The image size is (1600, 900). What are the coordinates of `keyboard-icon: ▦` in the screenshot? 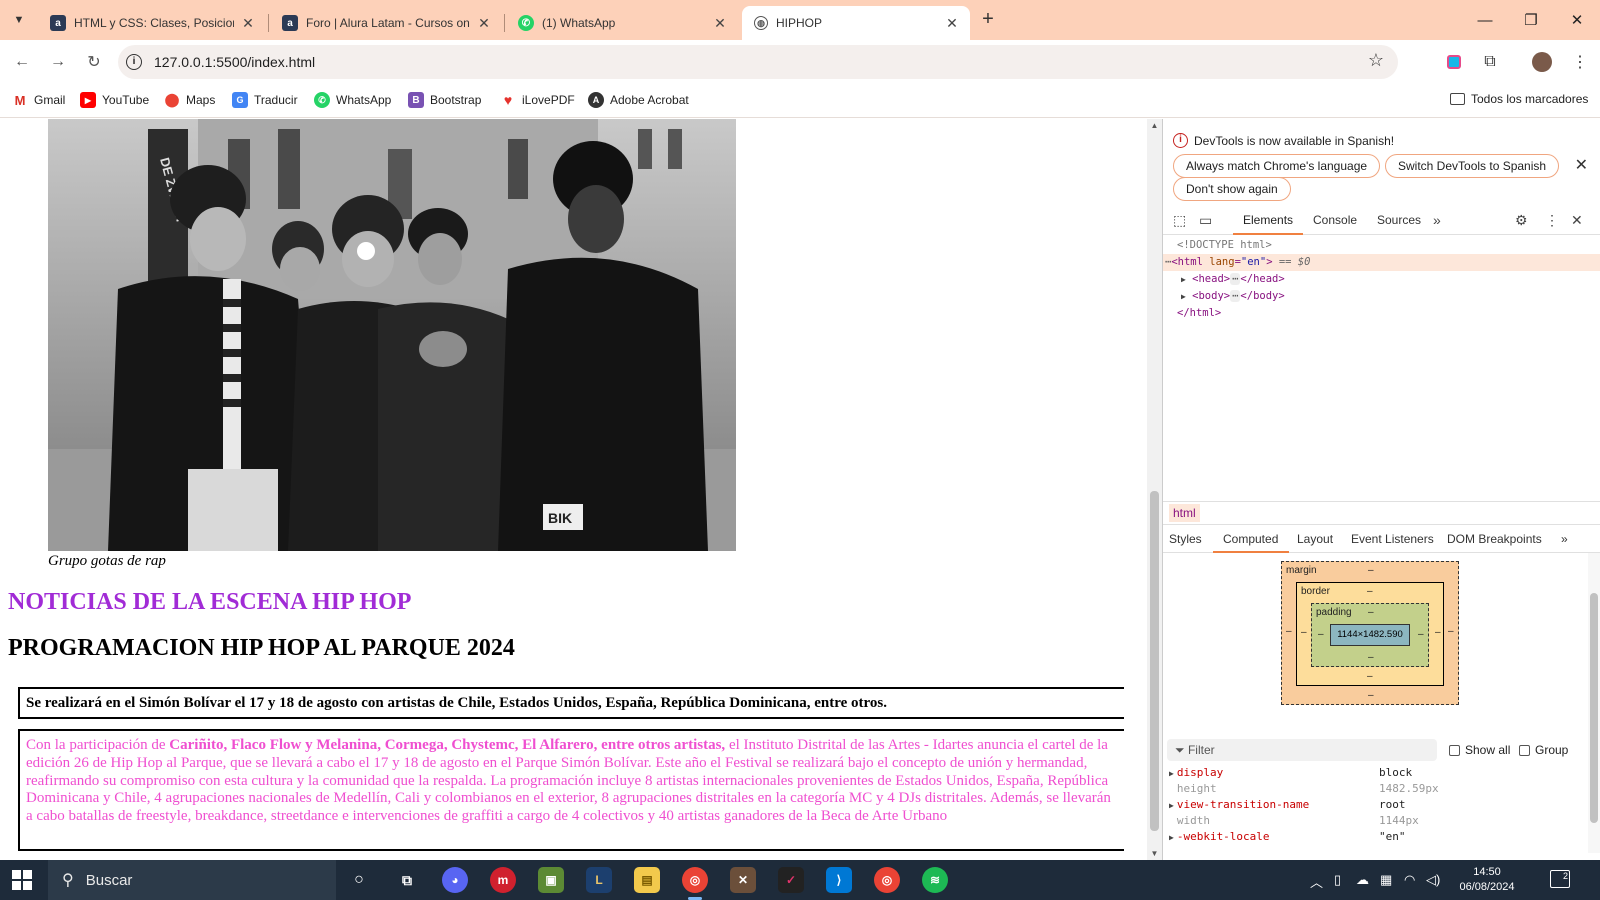 It's located at (1386, 880).